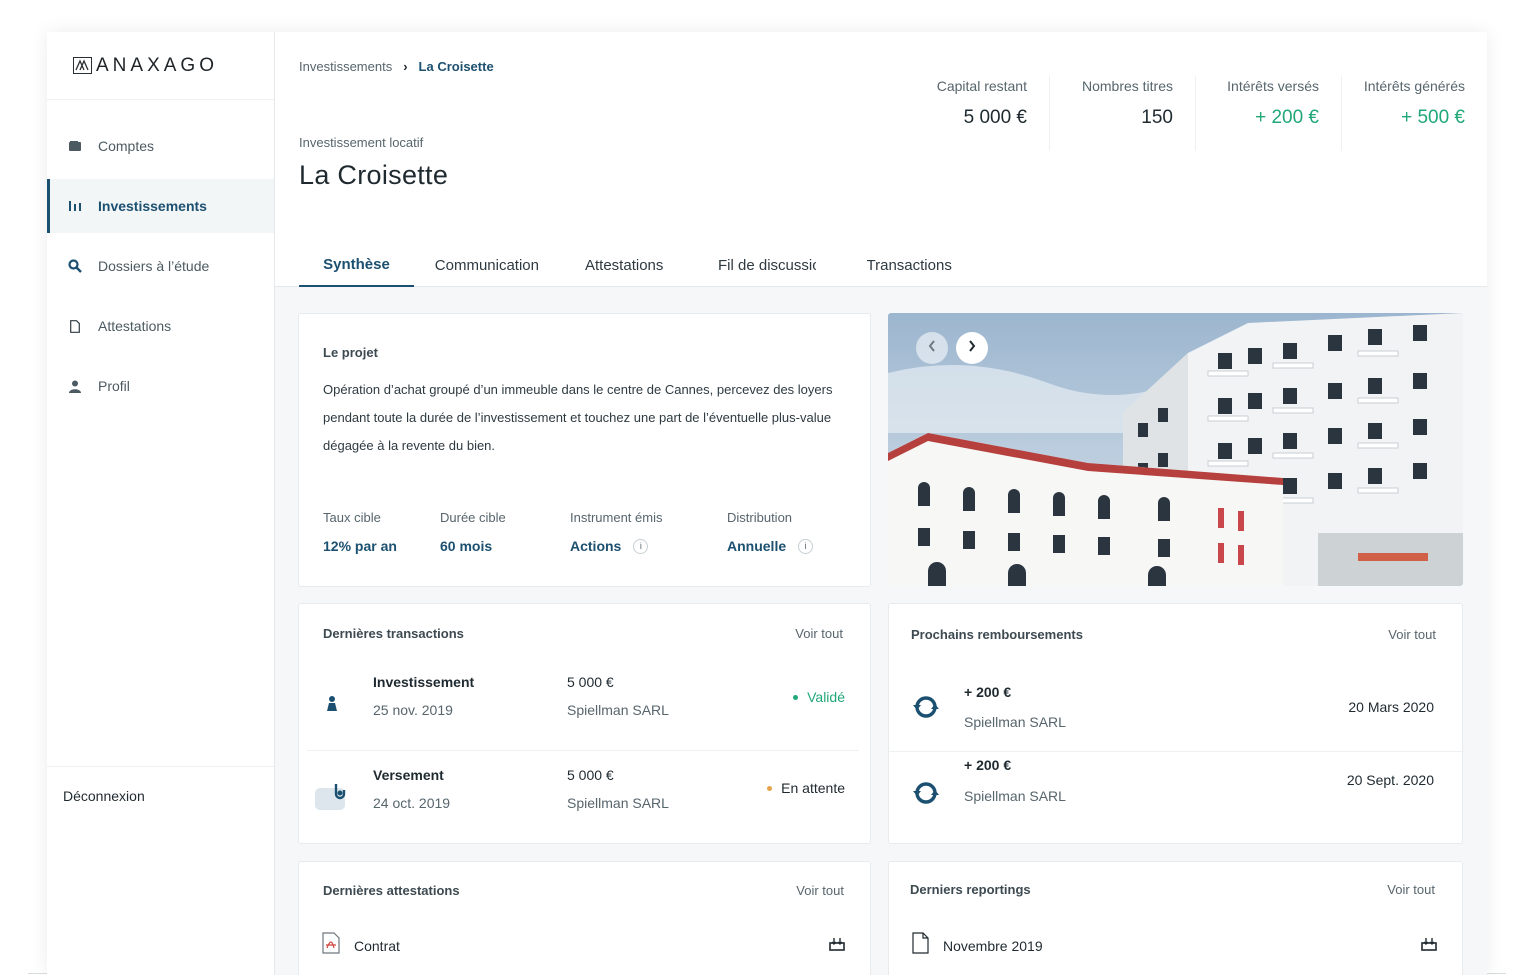 The image size is (1534, 975). I want to click on breadcrumb-root: Investissements, so click(345, 66).